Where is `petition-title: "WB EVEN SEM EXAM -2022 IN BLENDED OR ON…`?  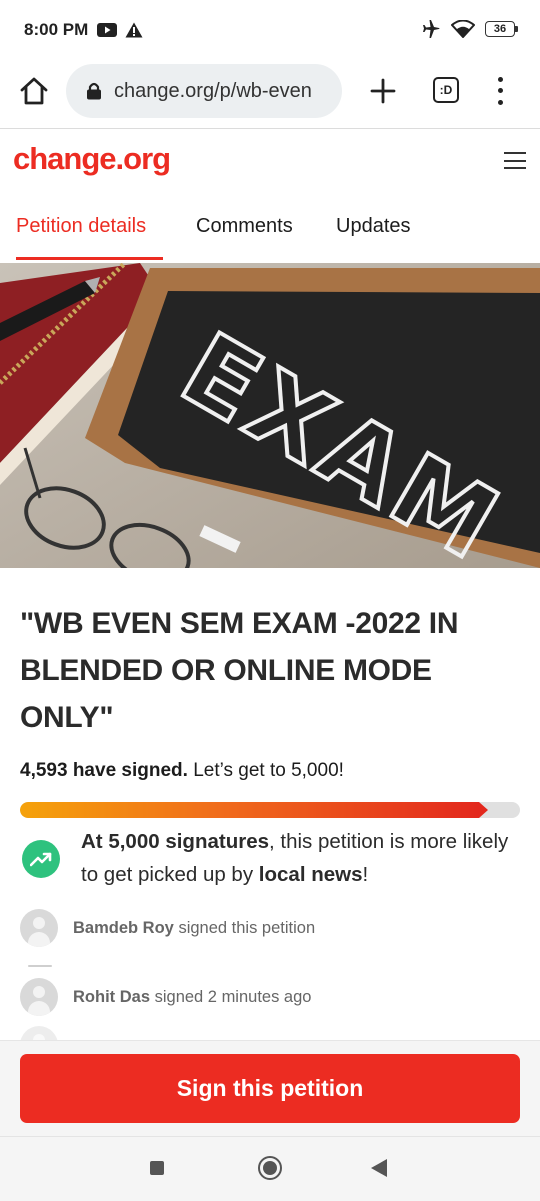 petition-title: "WB EVEN SEM EXAM -2022 IN BLENDED OR ON… is located at coordinates (239, 670).